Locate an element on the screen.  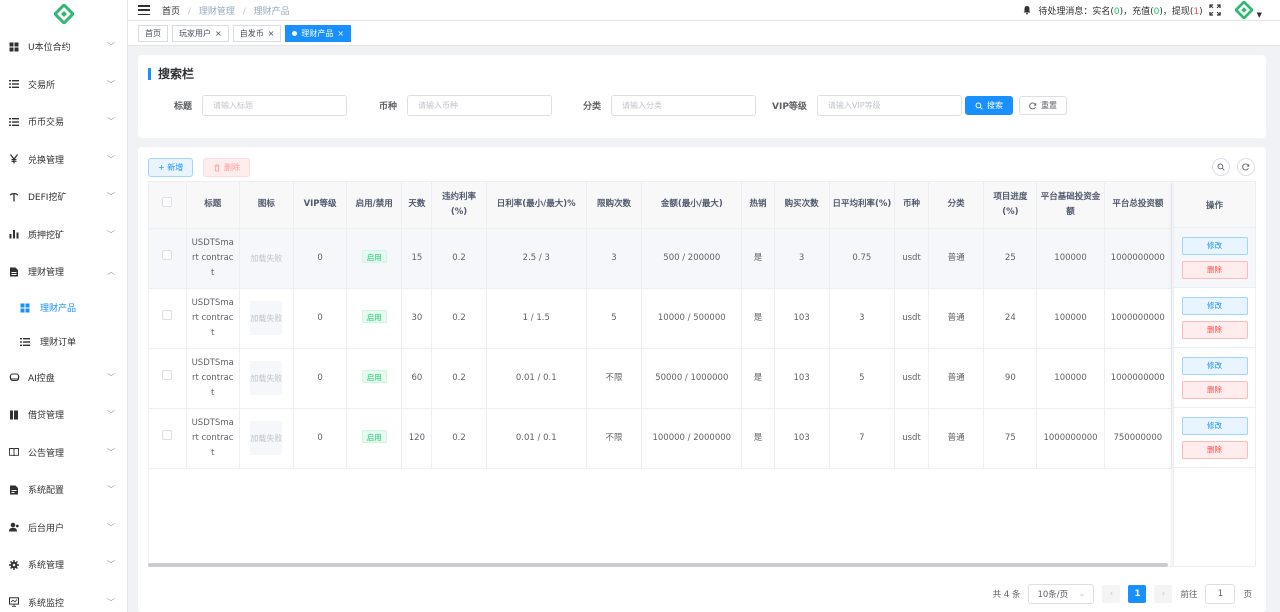
sidebar-item: U本位合约 ﹀ is located at coordinates (63, 47).